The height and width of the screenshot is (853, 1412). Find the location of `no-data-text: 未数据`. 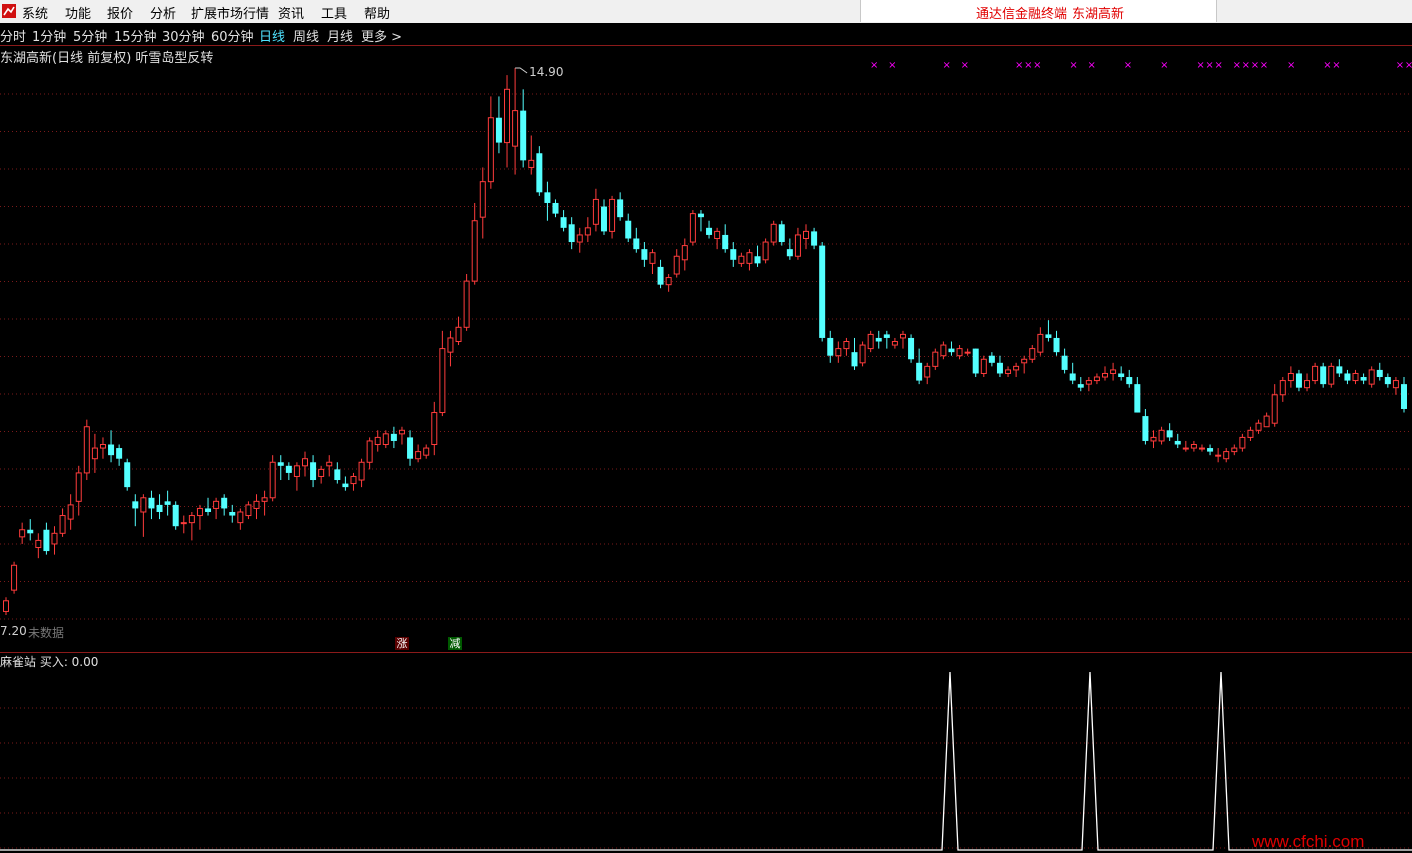

no-data-text: 未数据 is located at coordinates (46, 633).